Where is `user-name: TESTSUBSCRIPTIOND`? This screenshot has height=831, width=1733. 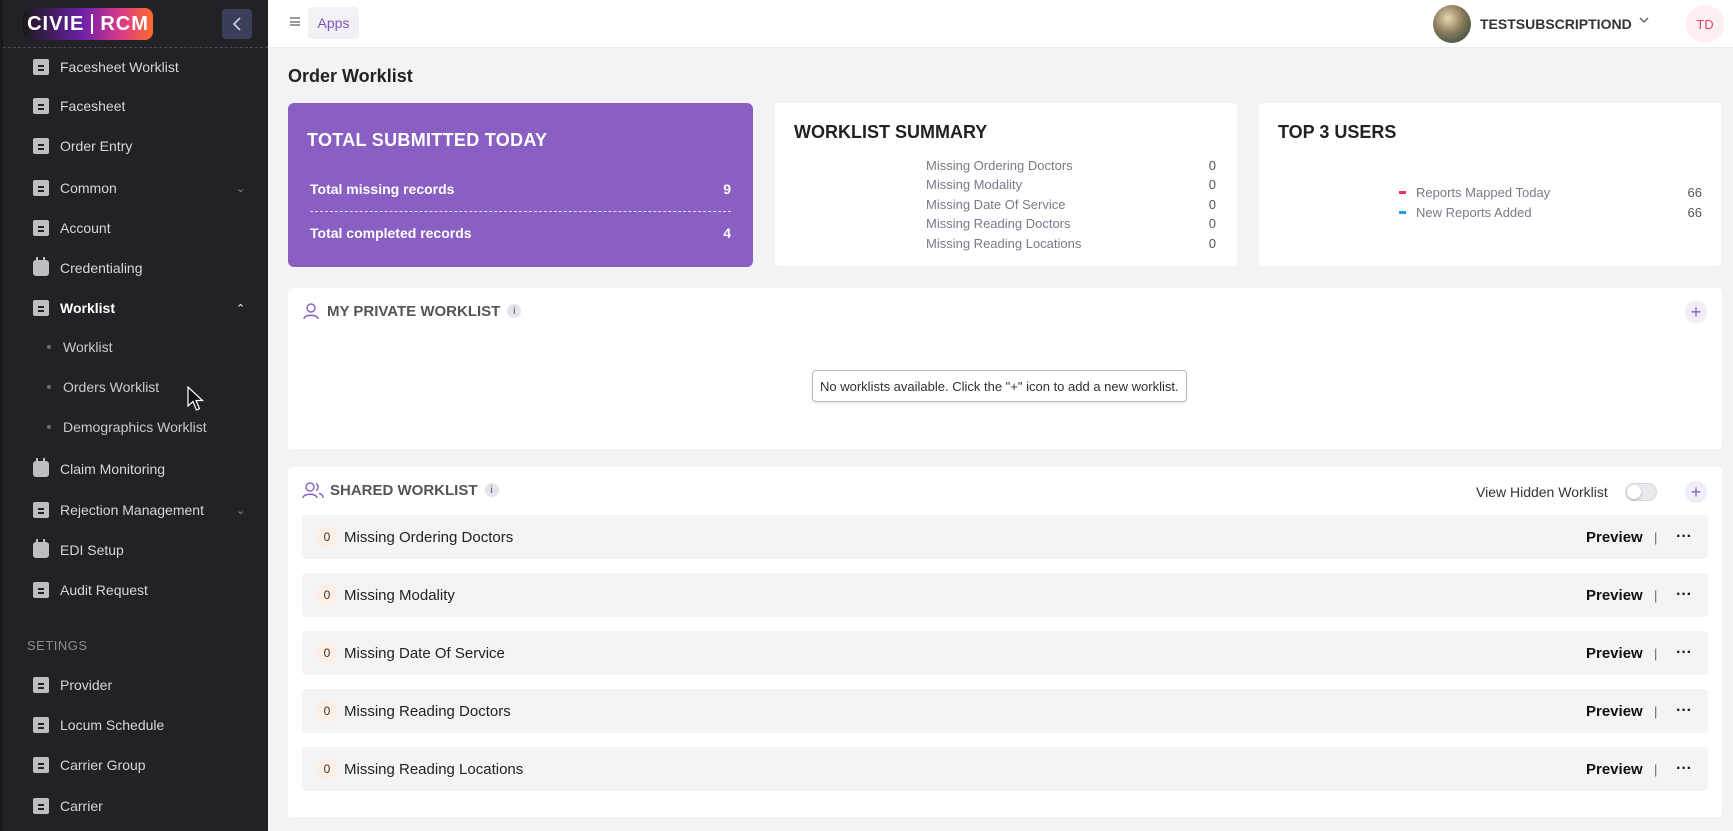
user-name: TESTSUBSCRIPTIOND is located at coordinates (1556, 24).